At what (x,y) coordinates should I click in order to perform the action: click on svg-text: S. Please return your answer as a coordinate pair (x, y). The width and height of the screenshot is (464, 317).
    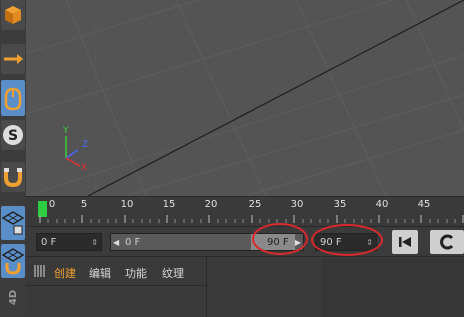
    Looking at the image, I should click on (13, 136).